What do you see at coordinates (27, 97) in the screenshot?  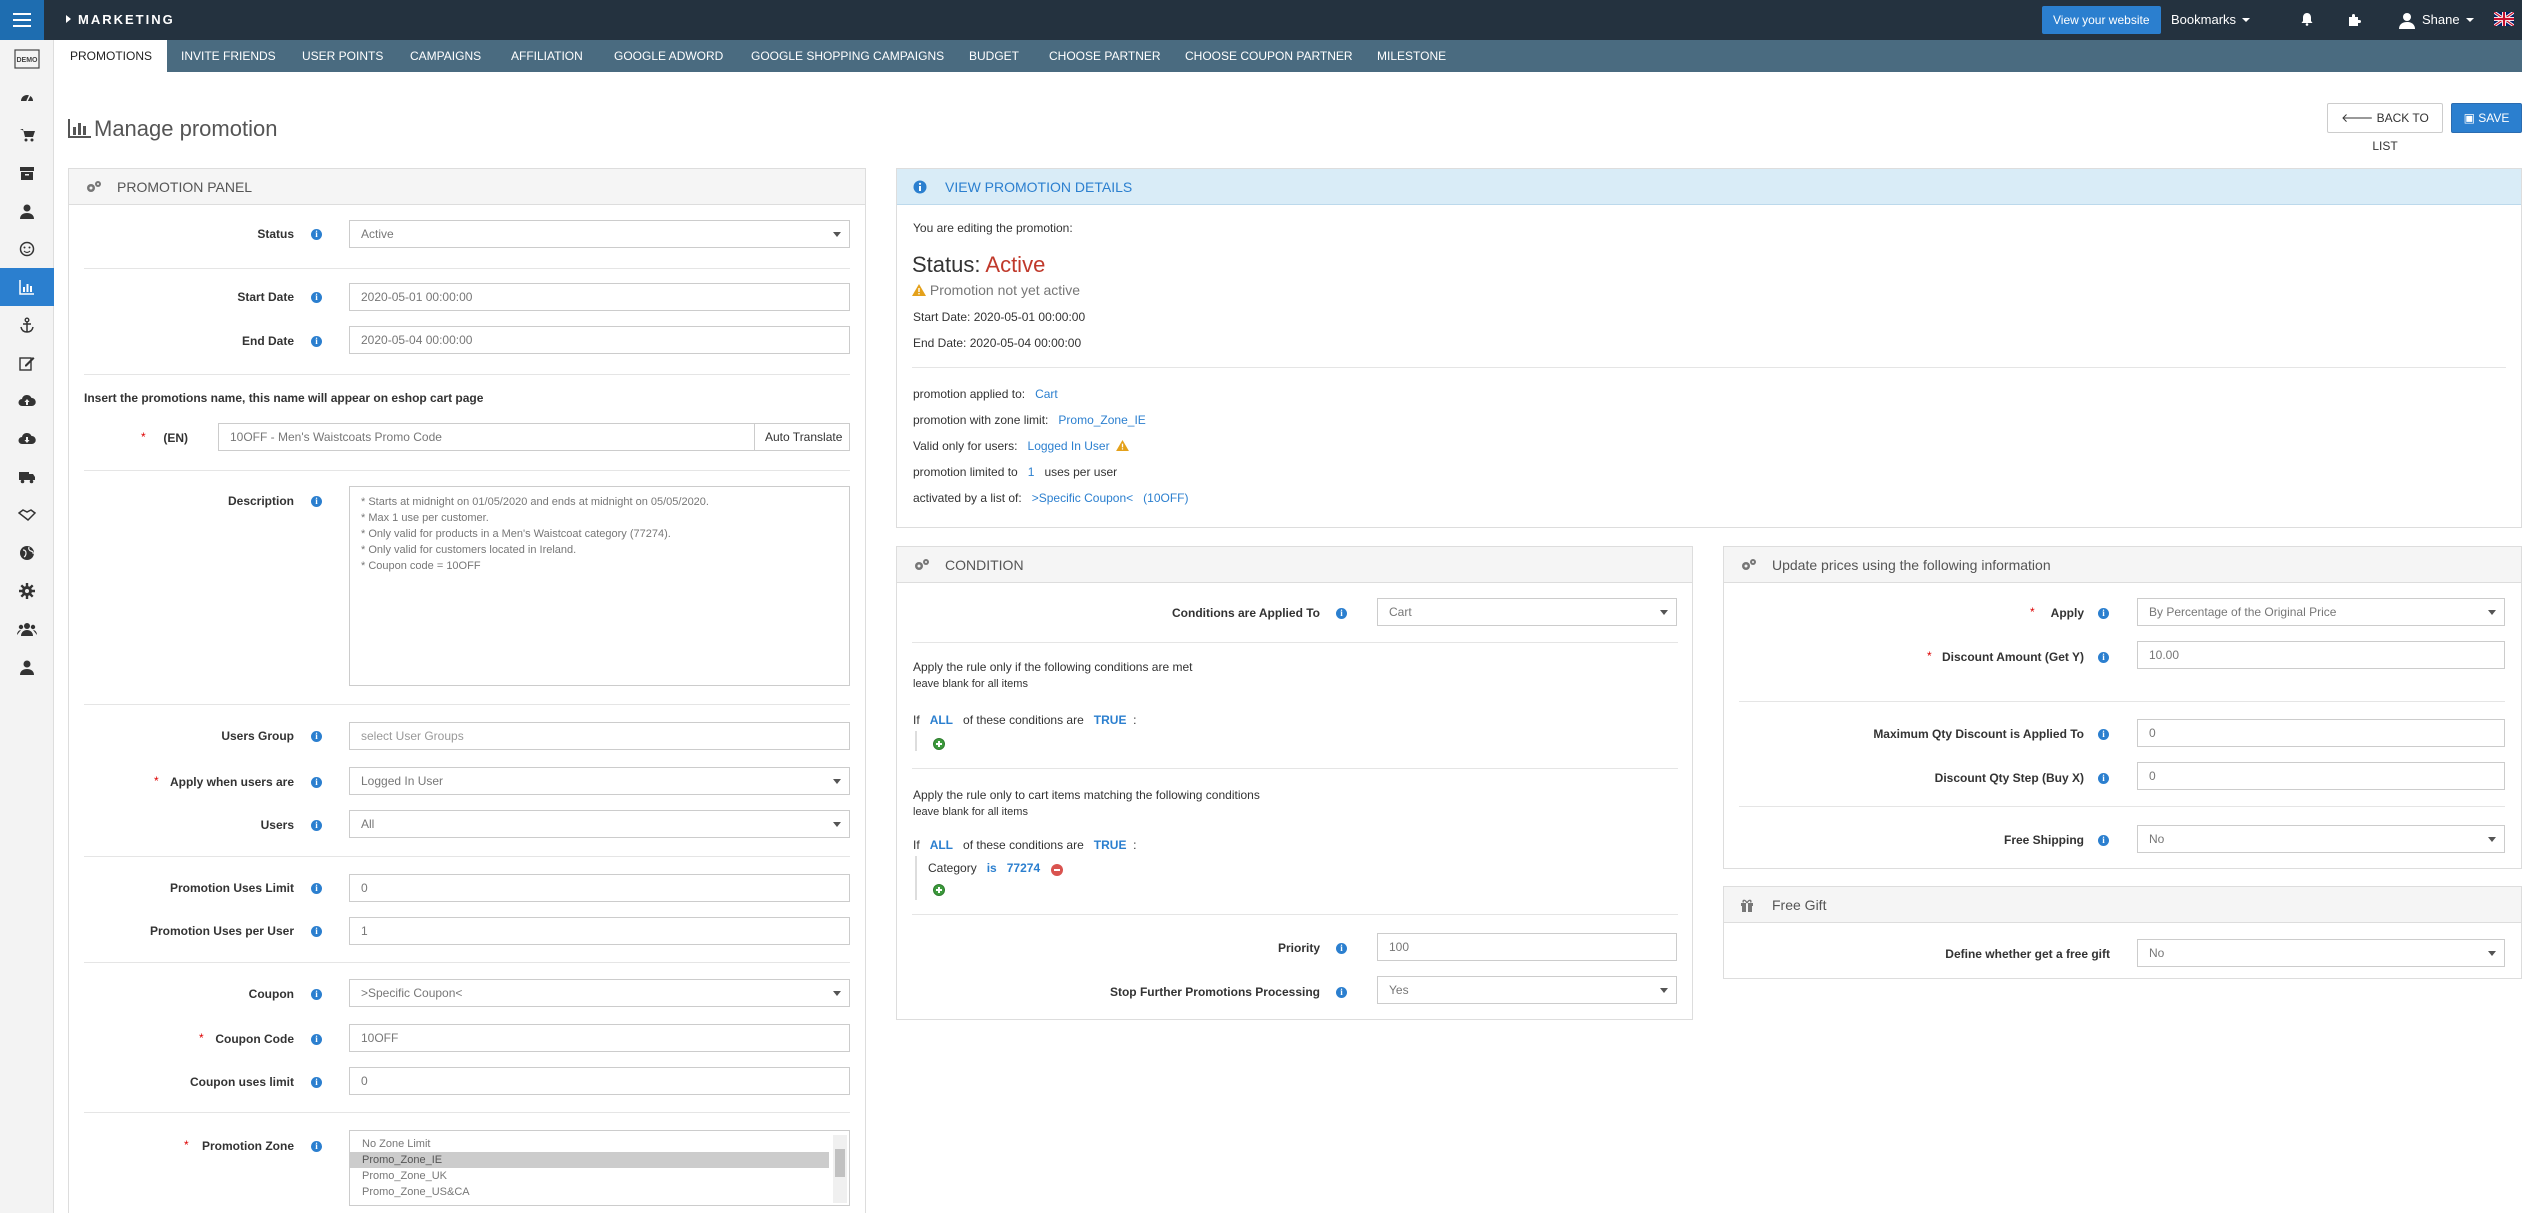 I see `sidebar-item-dashboard` at bounding box center [27, 97].